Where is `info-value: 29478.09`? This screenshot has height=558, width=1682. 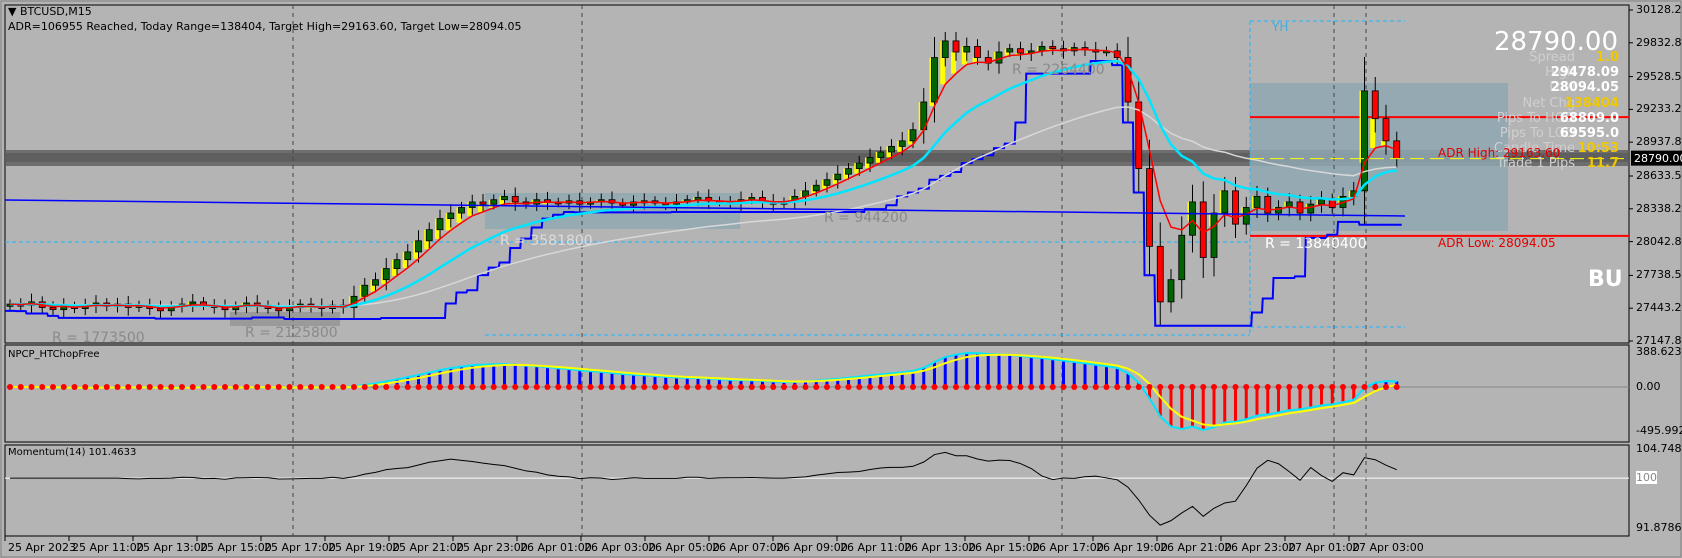
info-value: 29478.09 is located at coordinates (1584, 73).